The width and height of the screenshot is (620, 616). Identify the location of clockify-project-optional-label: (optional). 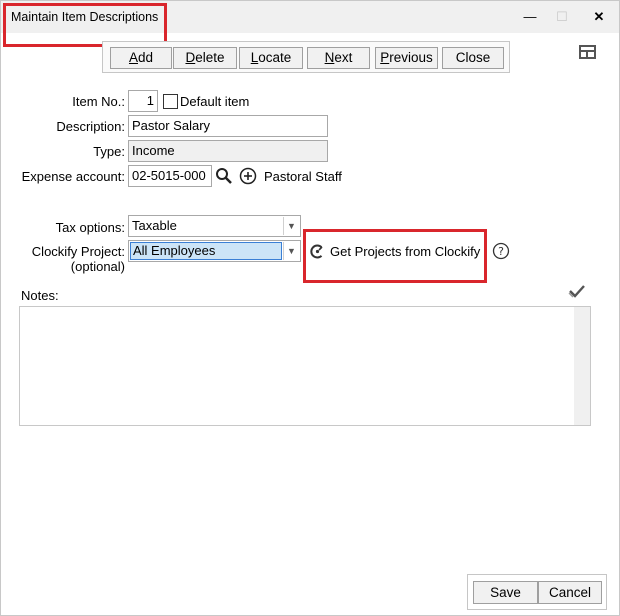
(97, 266).